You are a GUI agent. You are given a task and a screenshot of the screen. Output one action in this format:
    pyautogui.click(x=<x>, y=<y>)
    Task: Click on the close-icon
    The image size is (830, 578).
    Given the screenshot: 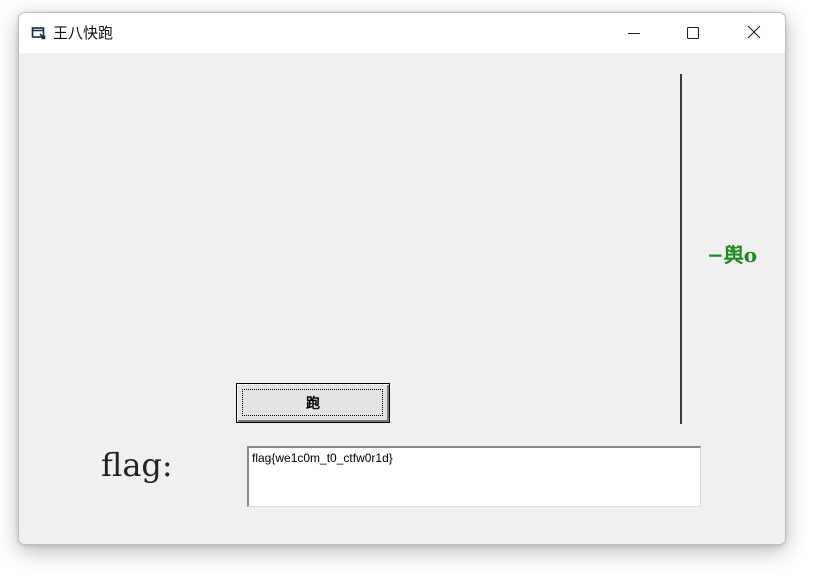 What is the action you would take?
    pyautogui.click(x=754, y=33)
    